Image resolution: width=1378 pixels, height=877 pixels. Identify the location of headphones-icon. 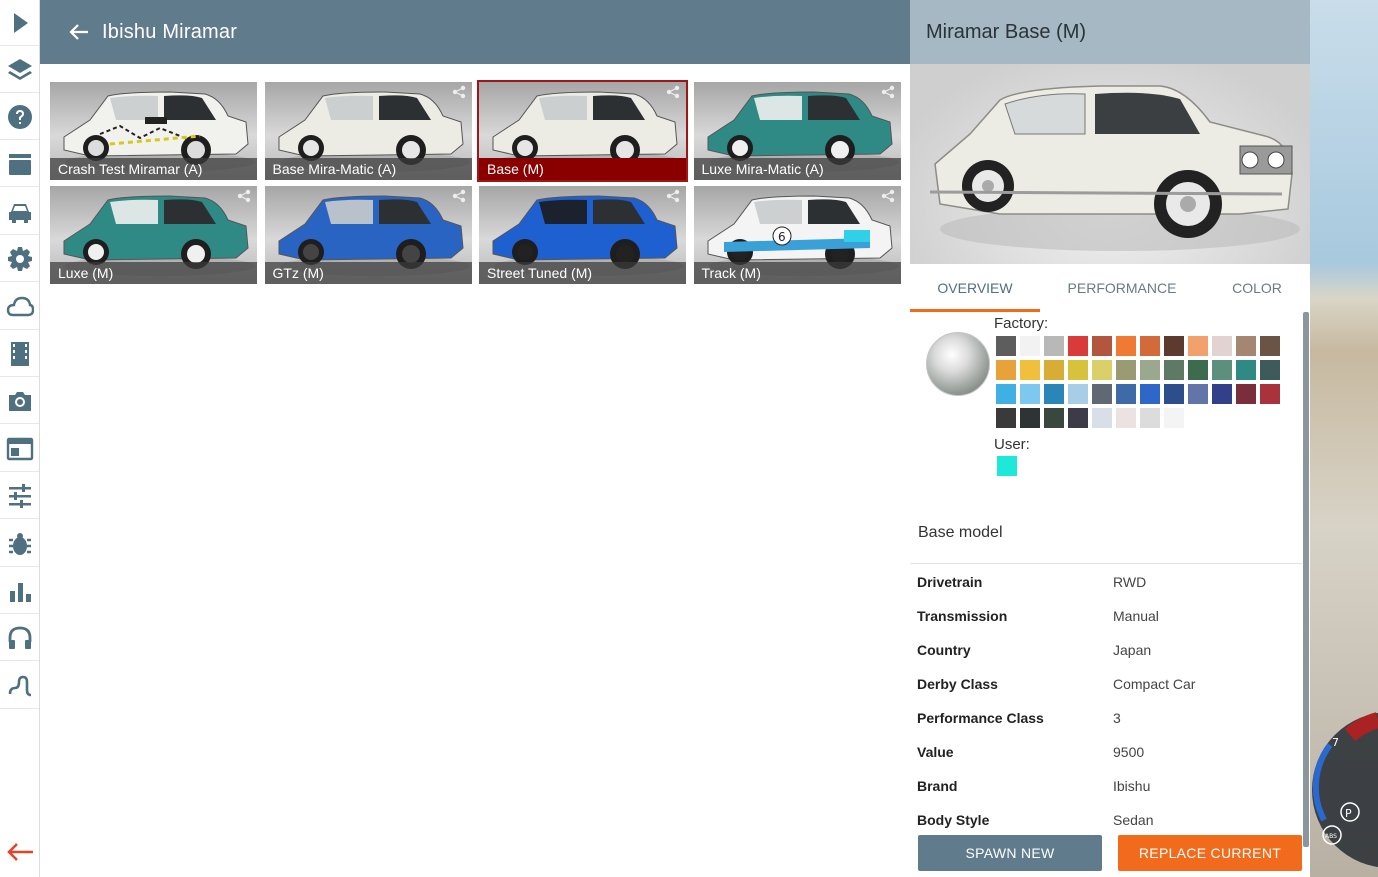
(19, 637).